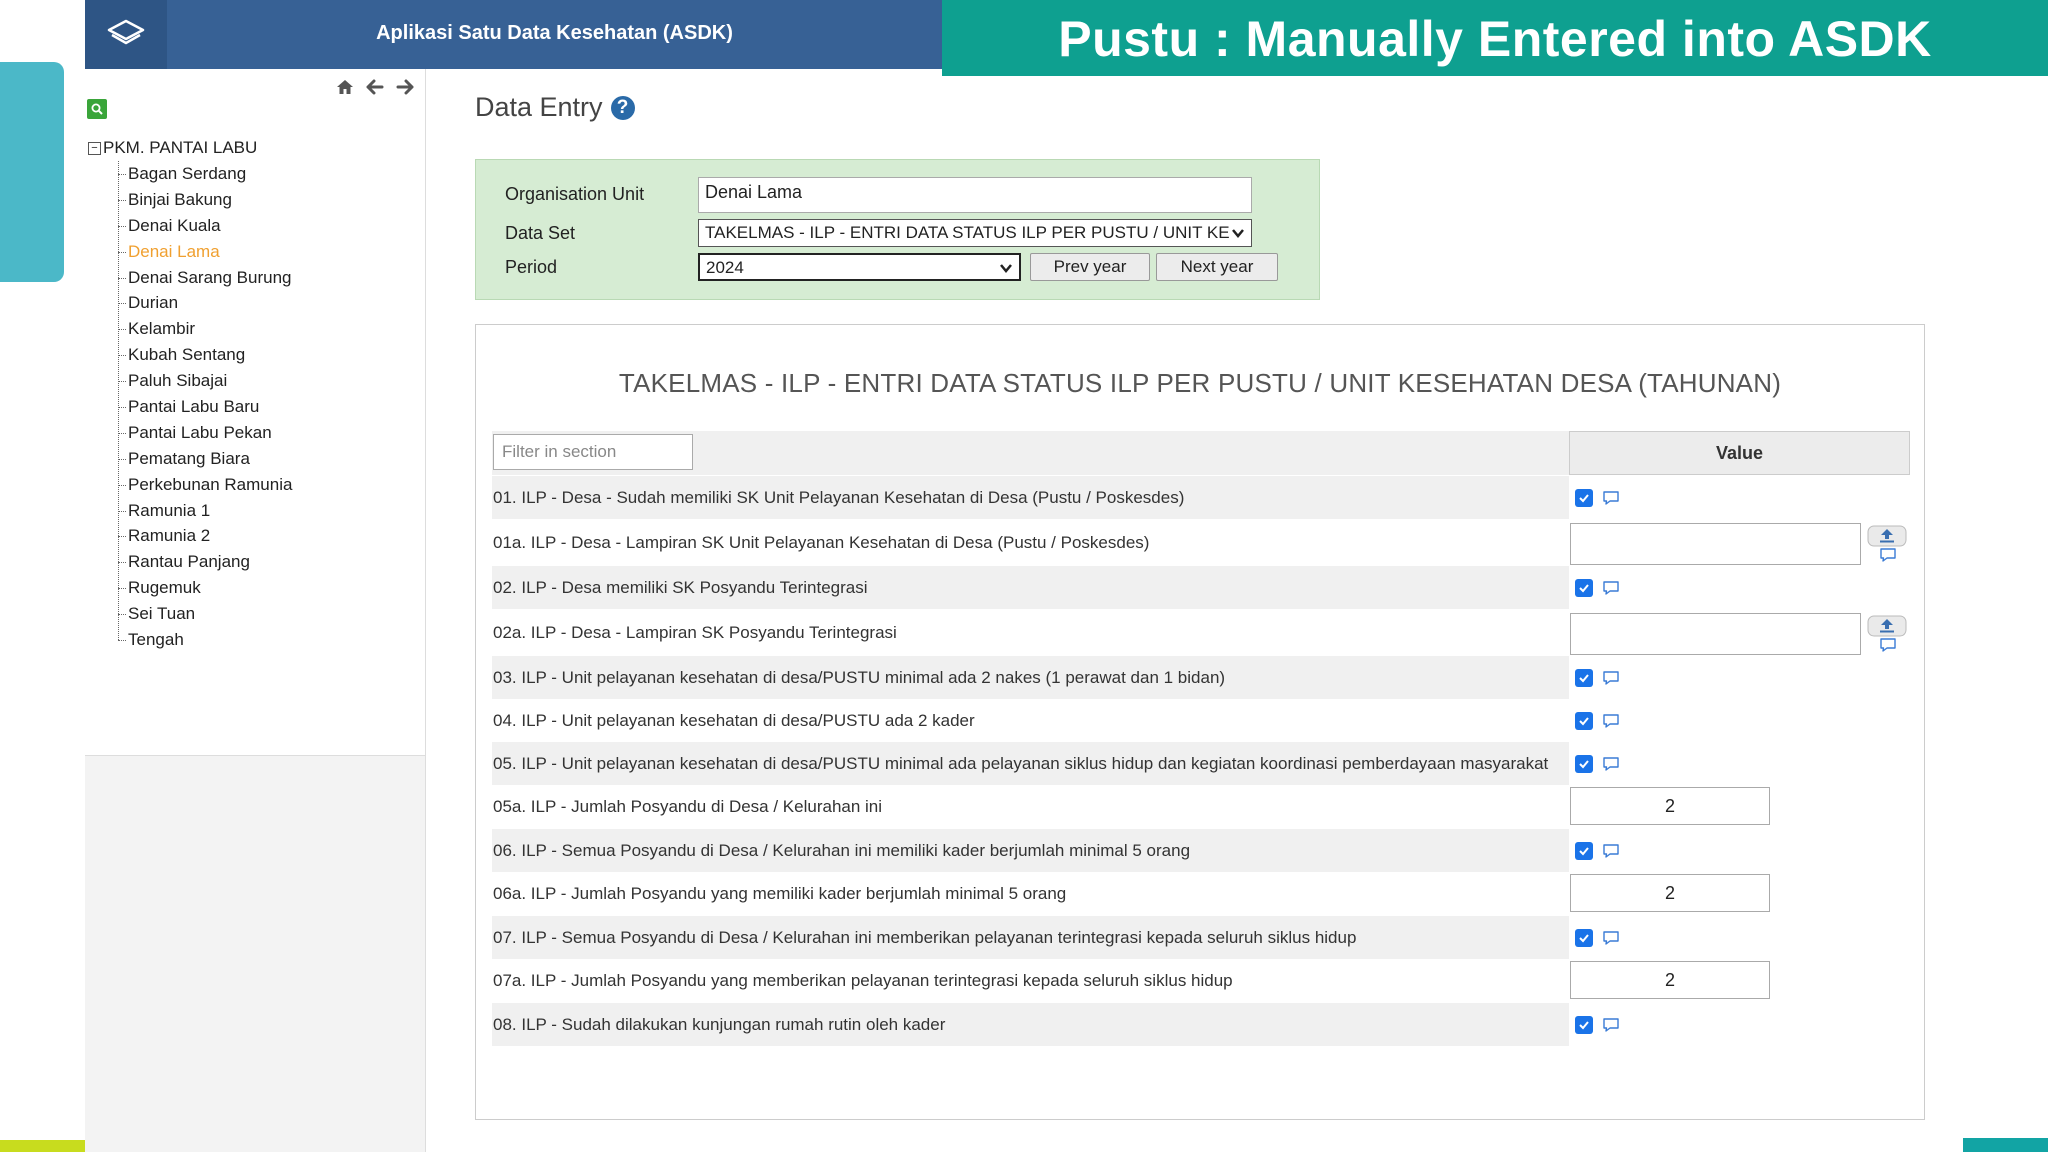 The image size is (2048, 1152). What do you see at coordinates (554, 33) in the screenshot?
I see `app-title: Aplikasi Satu Data Kesehatan (ASDK)` at bounding box center [554, 33].